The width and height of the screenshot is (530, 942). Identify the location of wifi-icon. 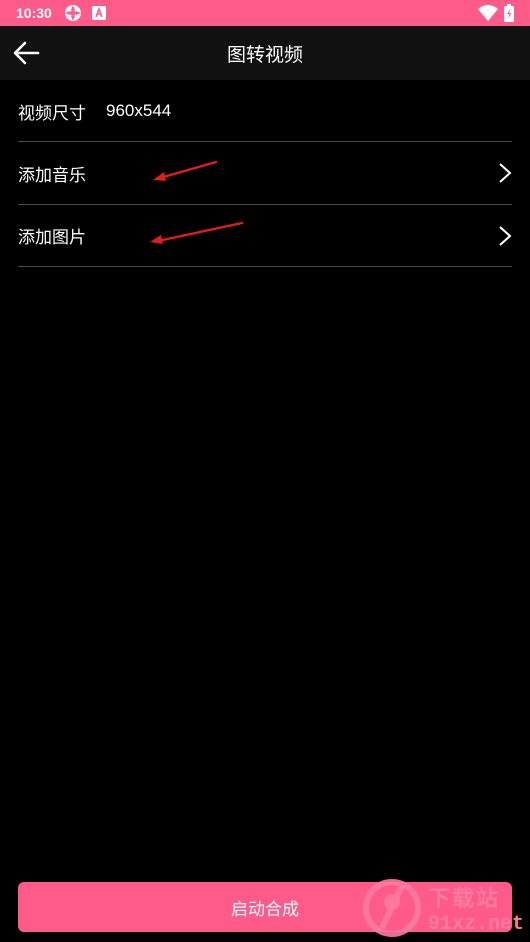
(488, 13).